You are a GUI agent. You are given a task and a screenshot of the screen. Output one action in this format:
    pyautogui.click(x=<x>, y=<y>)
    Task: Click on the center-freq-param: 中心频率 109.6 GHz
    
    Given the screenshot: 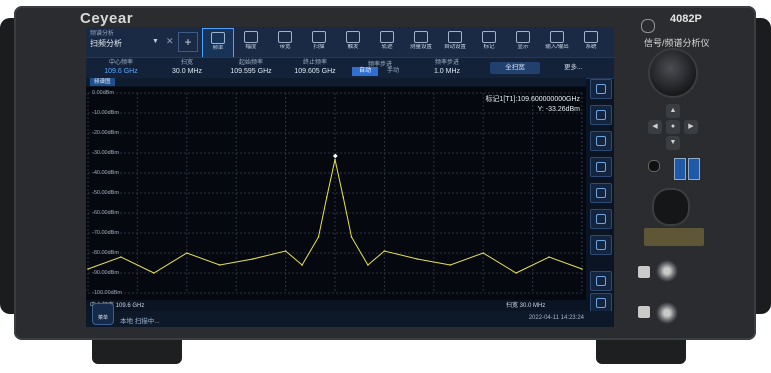 What is the action you would take?
    pyautogui.click(x=121, y=68)
    